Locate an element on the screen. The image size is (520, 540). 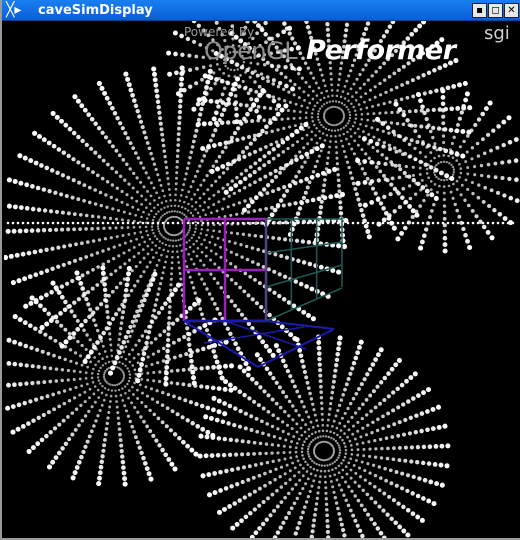
performer-logo: Performer is located at coordinates (381, 50).